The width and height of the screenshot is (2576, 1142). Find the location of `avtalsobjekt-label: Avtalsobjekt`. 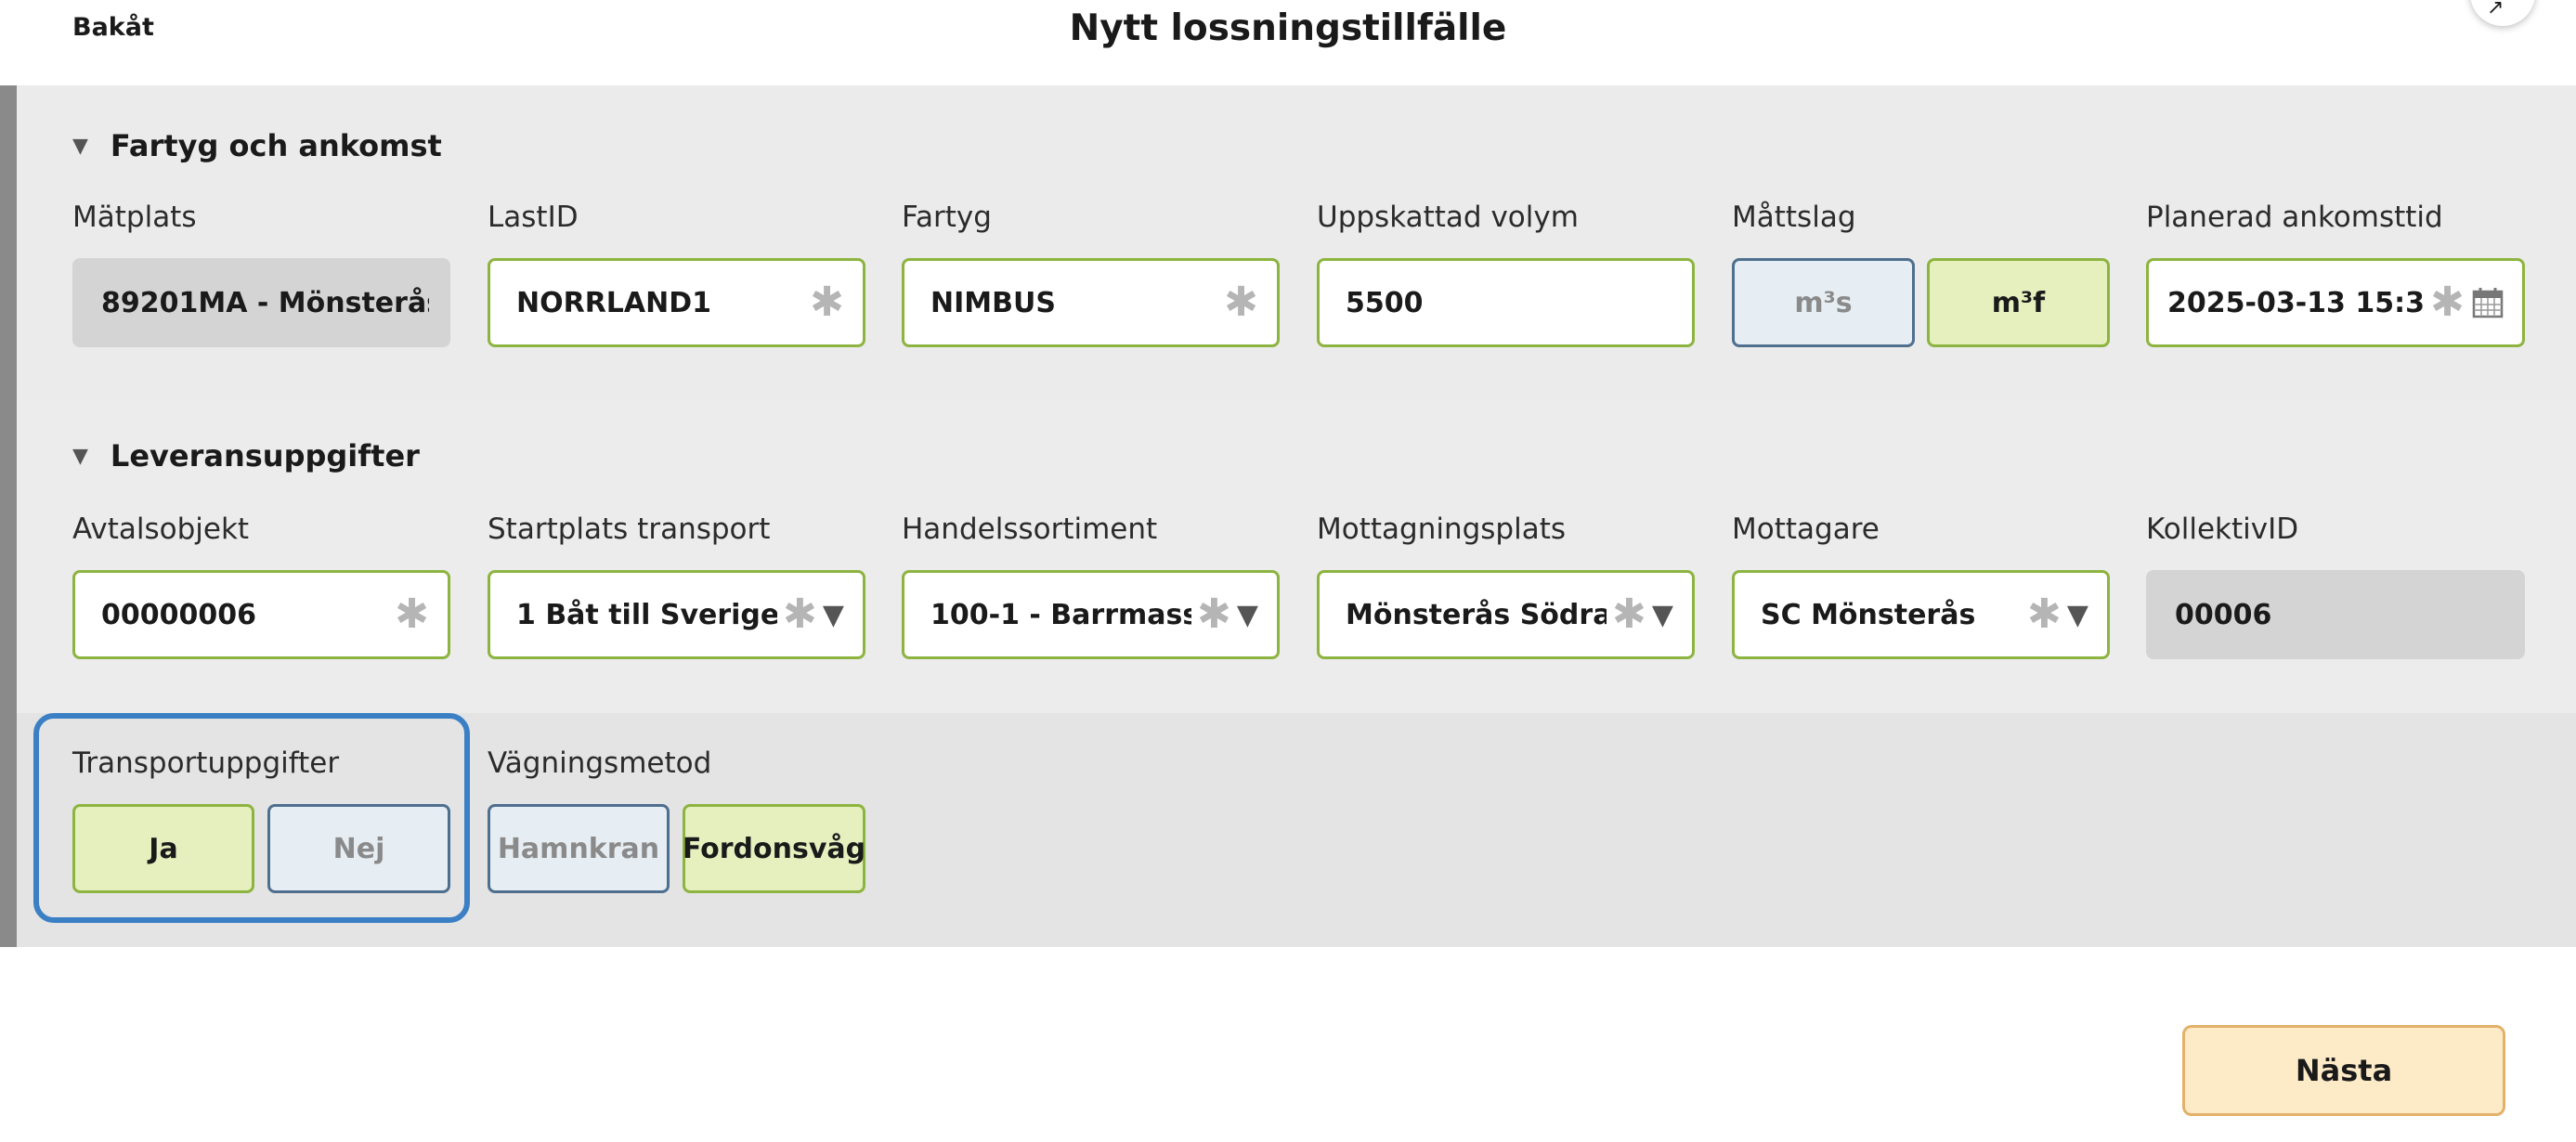

avtalsobjekt-label: Avtalsobjekt is located at coordinates (161, 529).